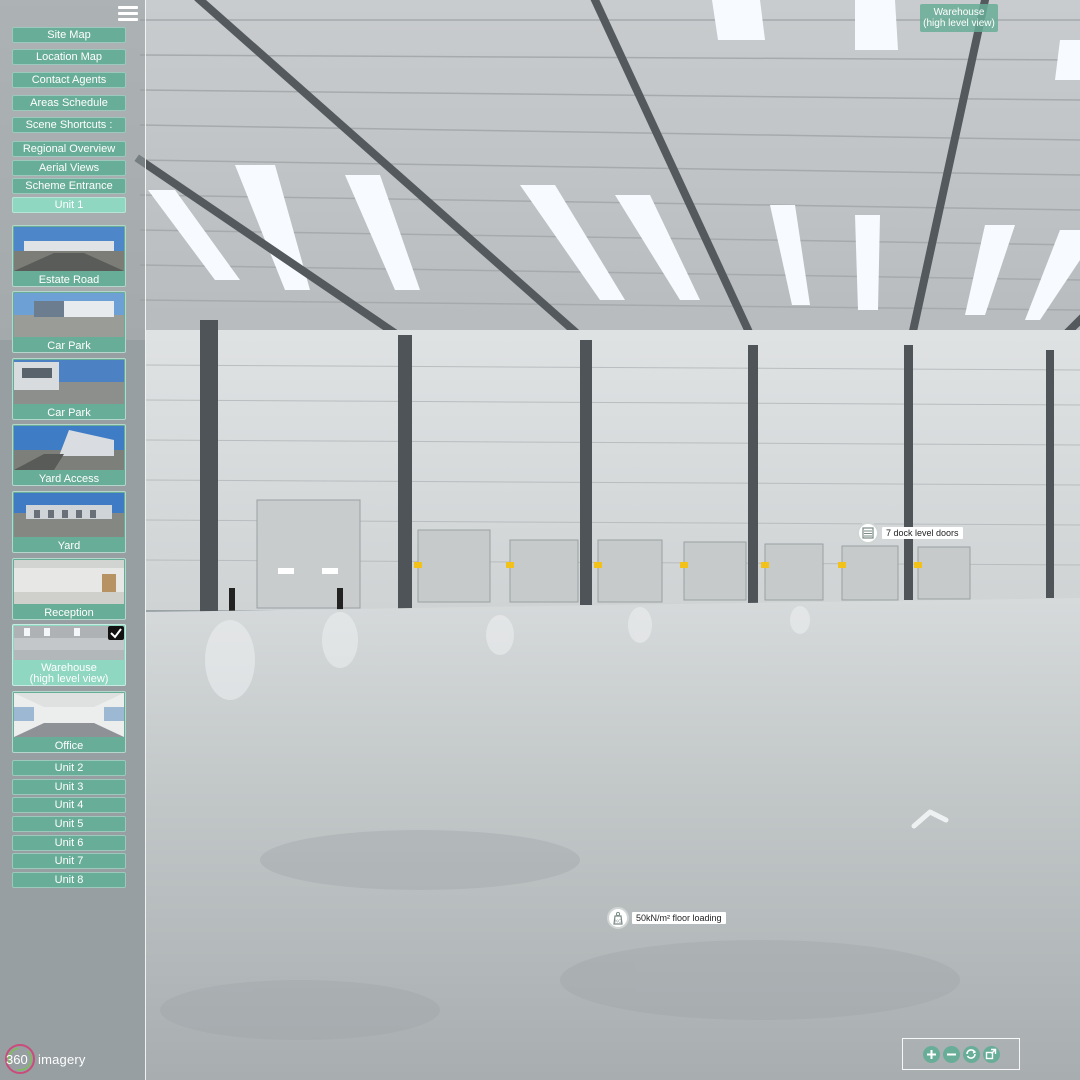  What do you see at coordinates (62, 1059) in the screenshot?
I see `logo-brand-text: imagery` at bounding box center [62, 1059].